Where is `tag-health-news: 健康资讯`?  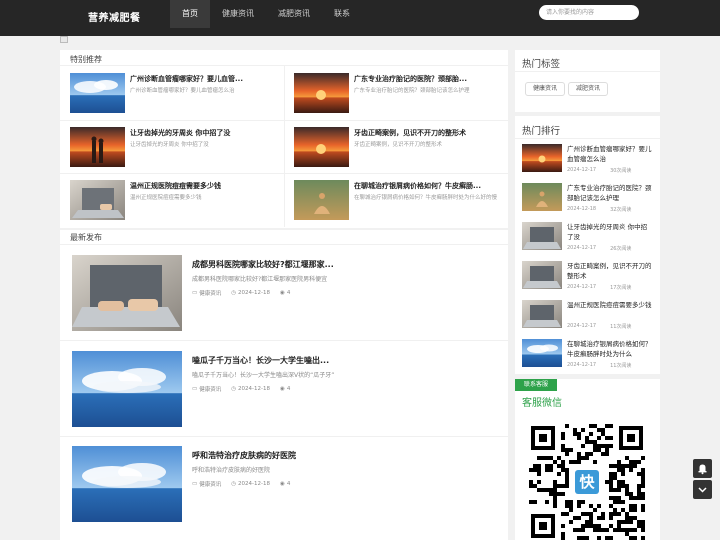 tag-health-news: 健康资讯 is located at coordinates (545, 89).